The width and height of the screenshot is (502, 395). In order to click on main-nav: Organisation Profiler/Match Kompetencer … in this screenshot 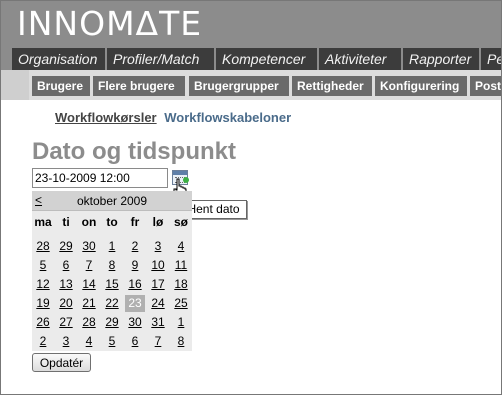, I will do `click(251, 58)`.